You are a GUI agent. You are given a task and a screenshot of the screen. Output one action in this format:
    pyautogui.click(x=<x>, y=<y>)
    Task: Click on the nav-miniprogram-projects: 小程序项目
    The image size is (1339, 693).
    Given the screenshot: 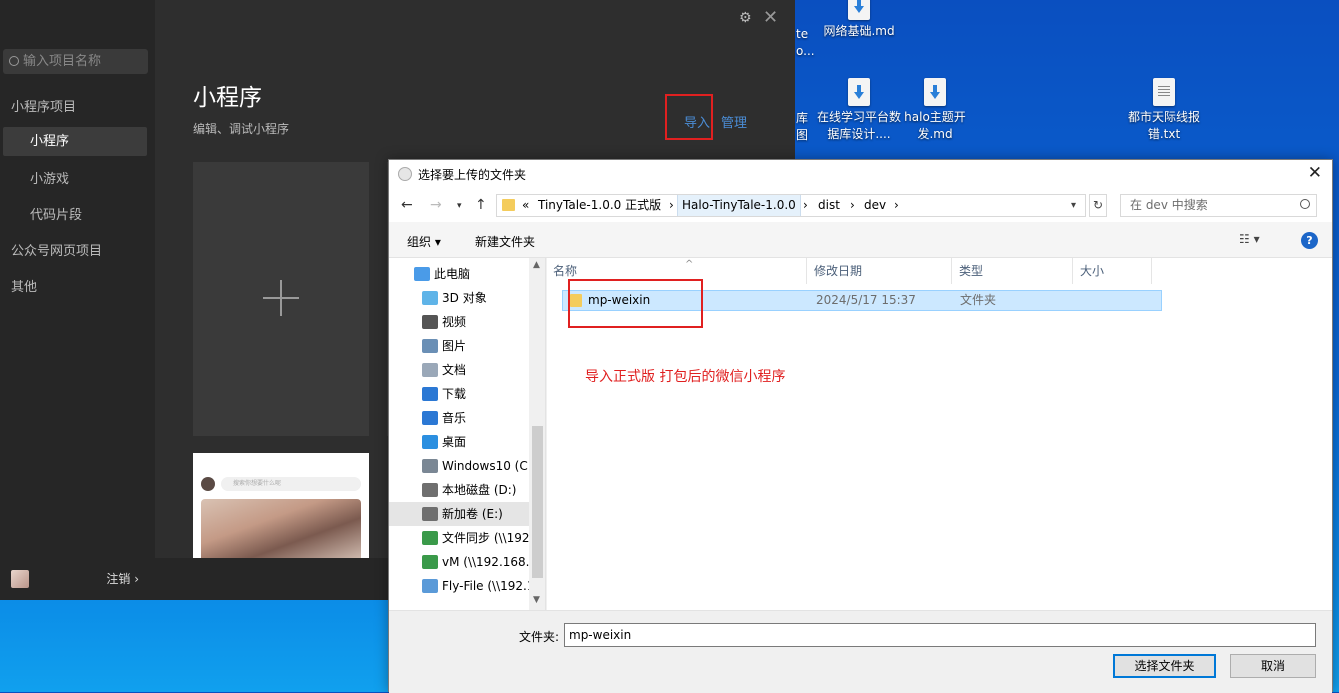 What is the action you would take?
    pyautogui.click(x=77, y=105)
    